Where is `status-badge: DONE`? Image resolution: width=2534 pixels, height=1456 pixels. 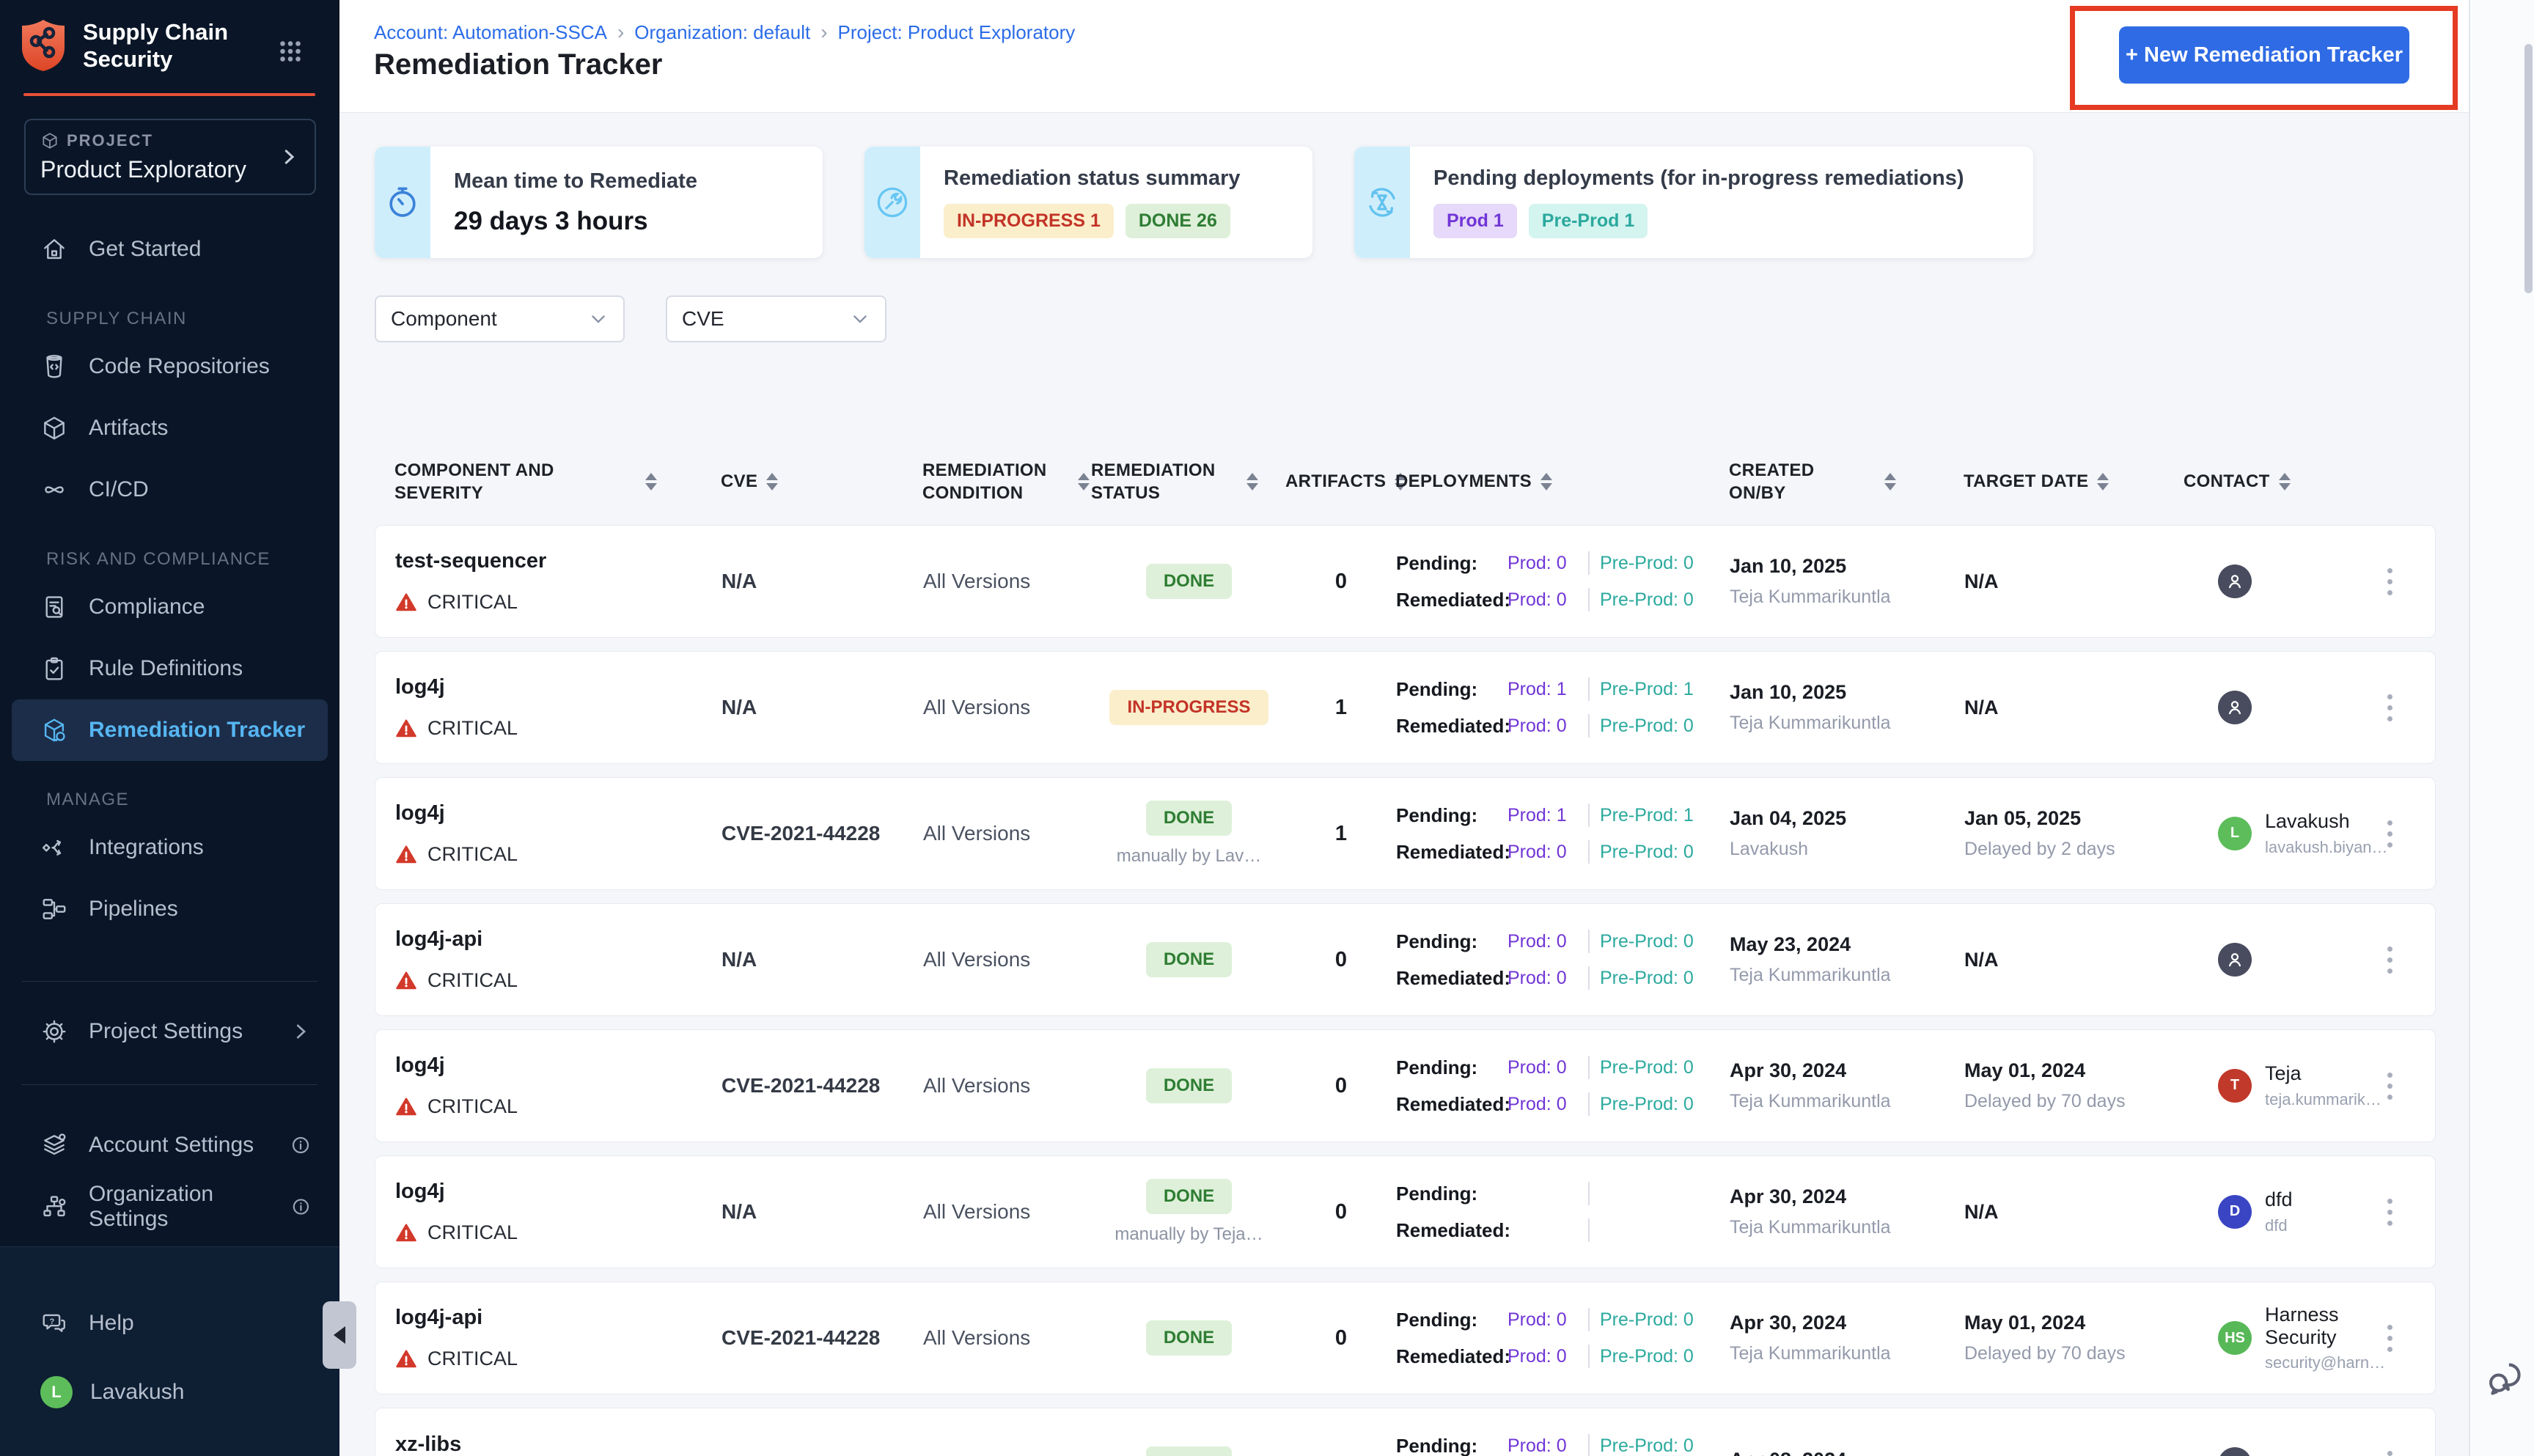
status-badge: DONE is located at coordinates (1189, 581).